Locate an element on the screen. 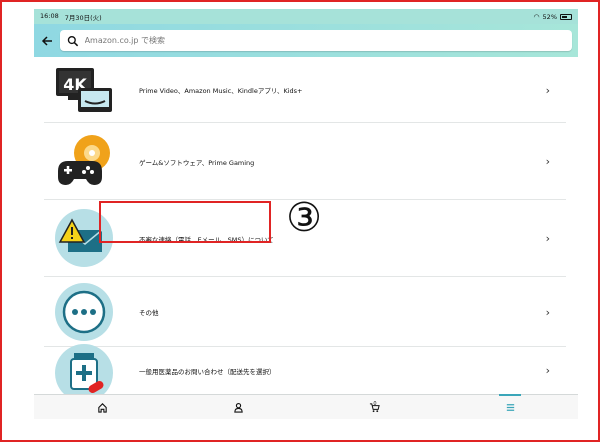 The height and width of the screenshot is (442, 600). hamburger-menu-icon is located at coordinates (510, 407).